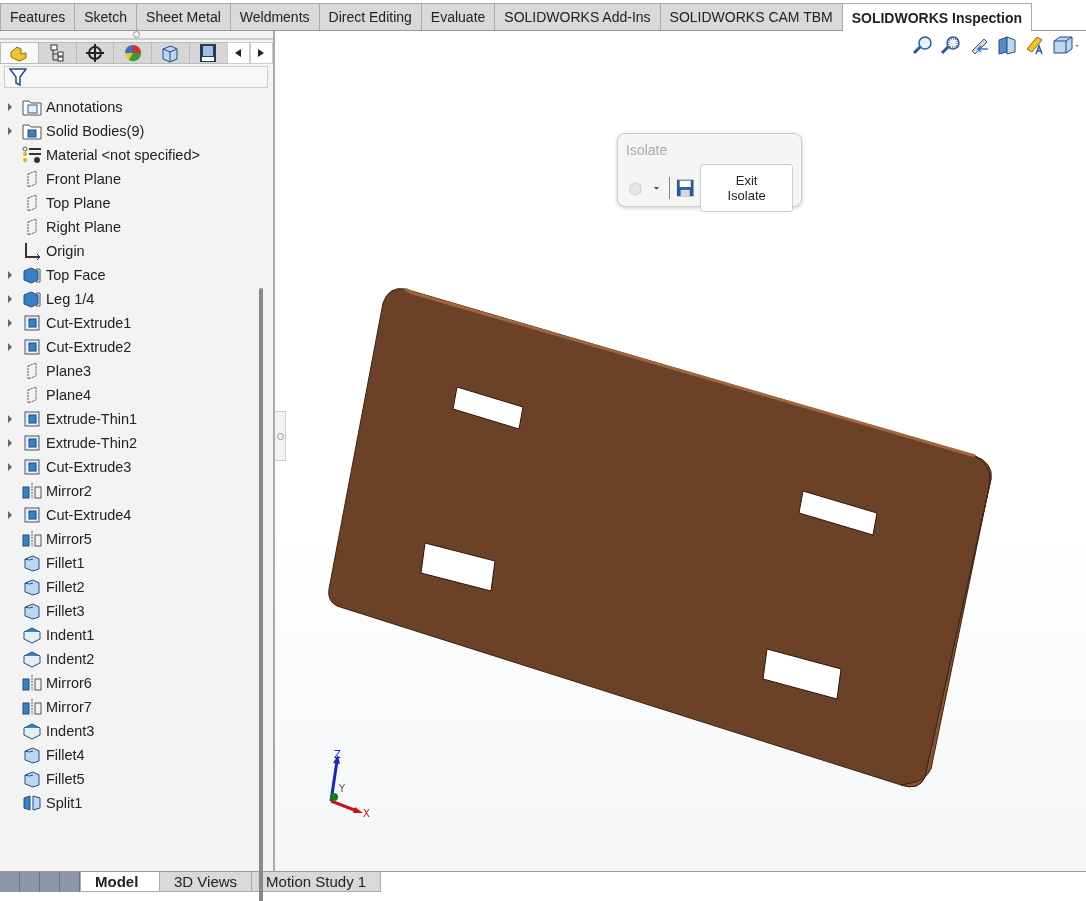  What do you see at coordinates (70, 635) in the screenshot?
I see `tree-item-label: Indent1` at bounding box center [70, 635].